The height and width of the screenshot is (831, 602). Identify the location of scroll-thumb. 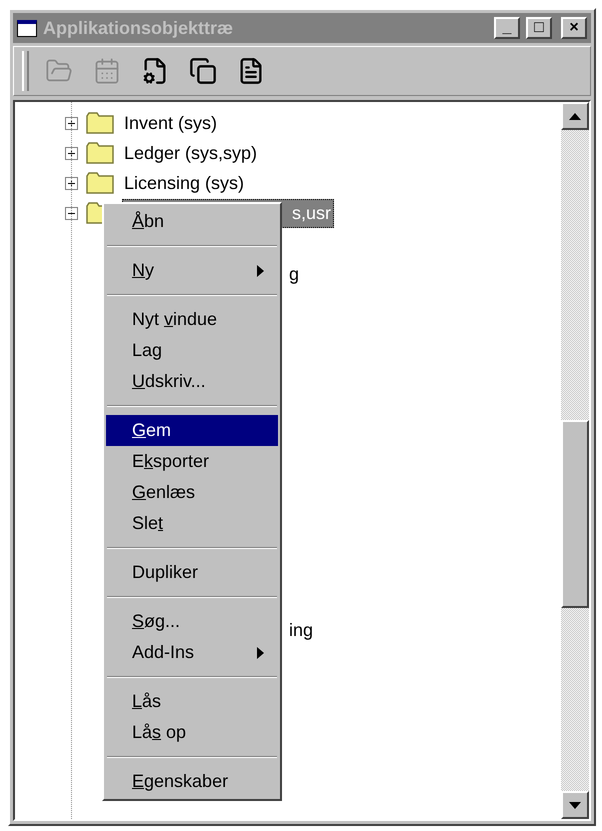
(575, 514).